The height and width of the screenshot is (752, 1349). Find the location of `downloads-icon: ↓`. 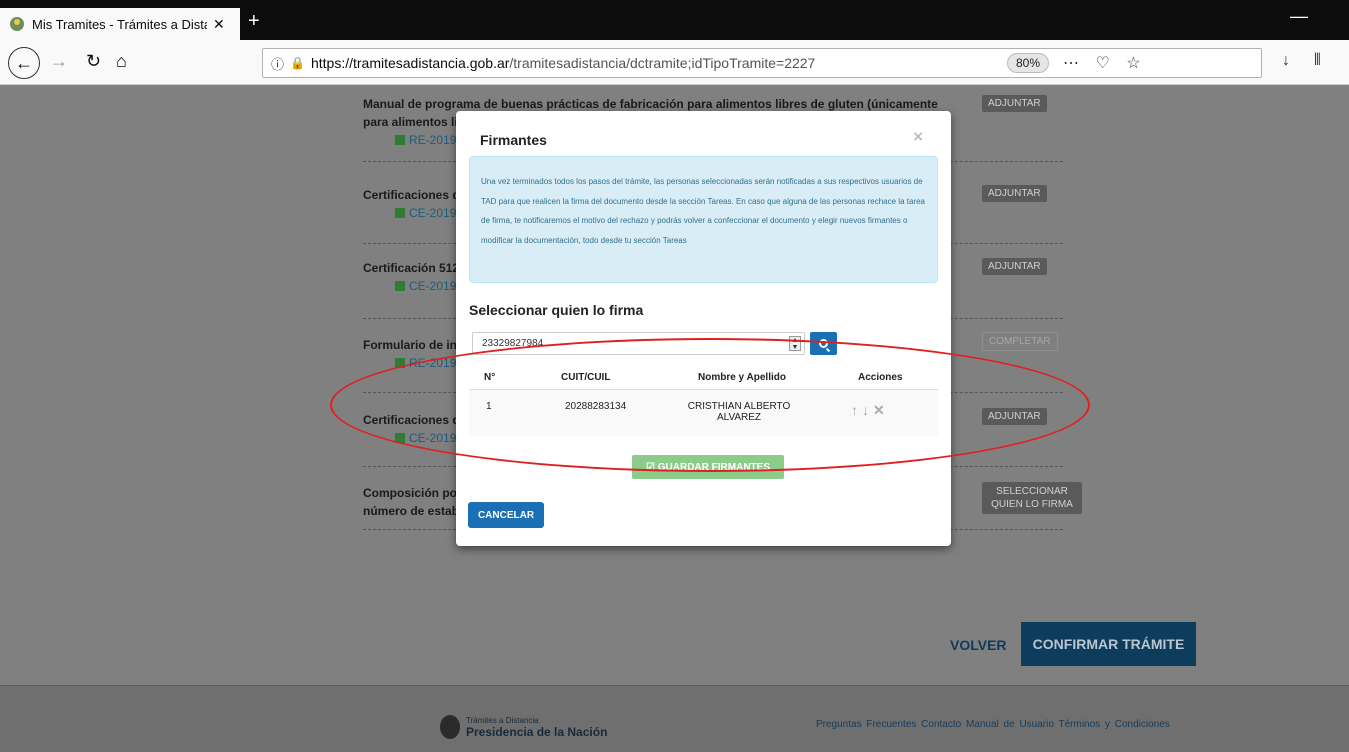

downloads-icon: ↓ is located at coordinates (1286, 61).